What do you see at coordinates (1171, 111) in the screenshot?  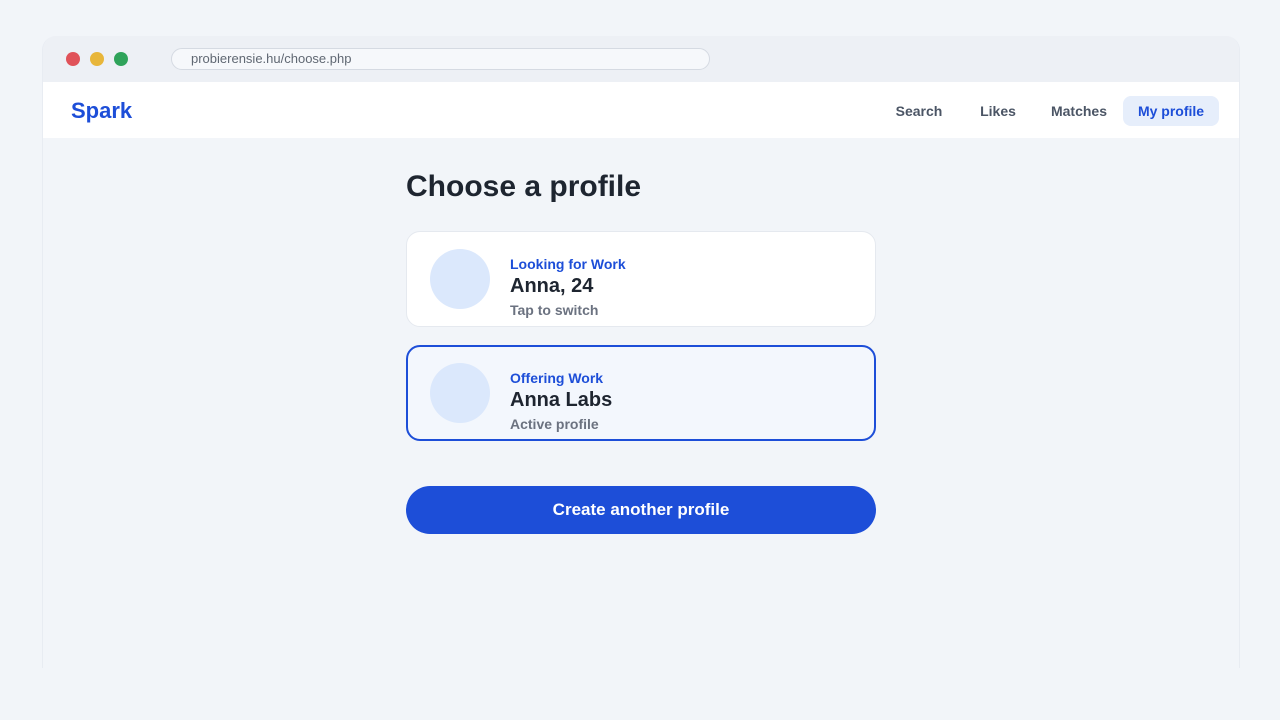 I see `nav-my-profile-link: My profile` at bounding box center [1171, 111].